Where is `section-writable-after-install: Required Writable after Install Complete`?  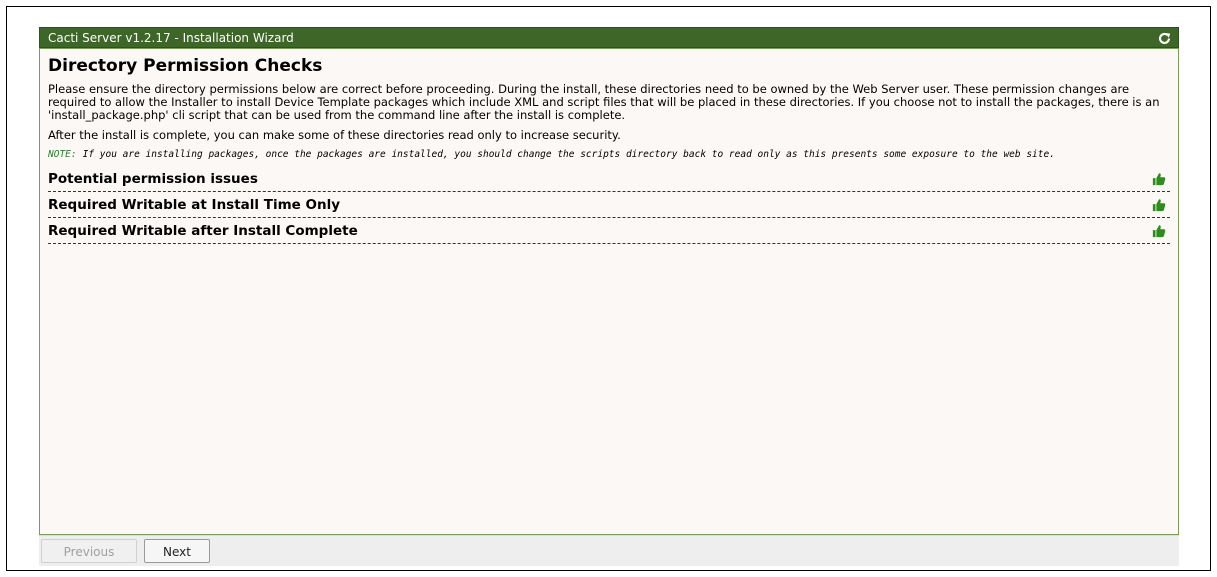 section-writable-after-install: Required Writable after Install Complete is located at coordinates (609, 231).